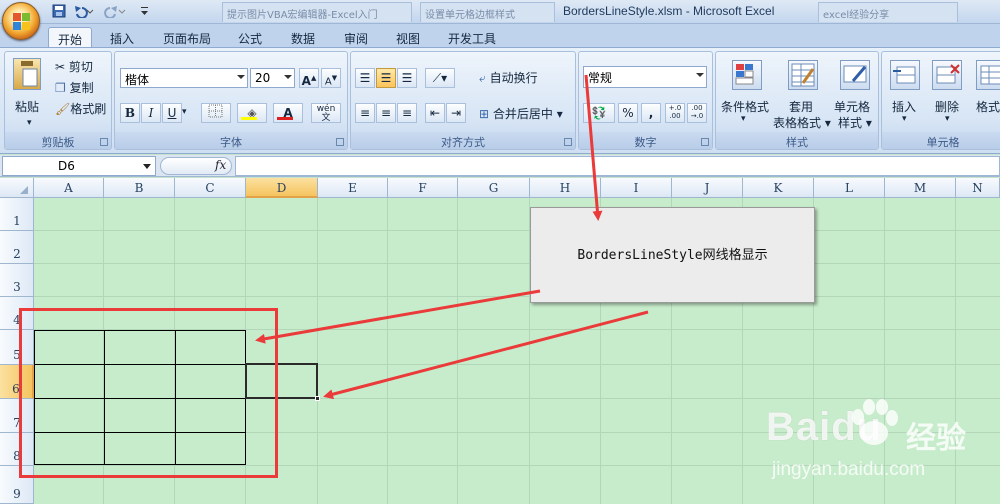 Image resolution: width=1000 pixels, height=504 pixels. I want to click on column-header-m: M, so click(920, 188).